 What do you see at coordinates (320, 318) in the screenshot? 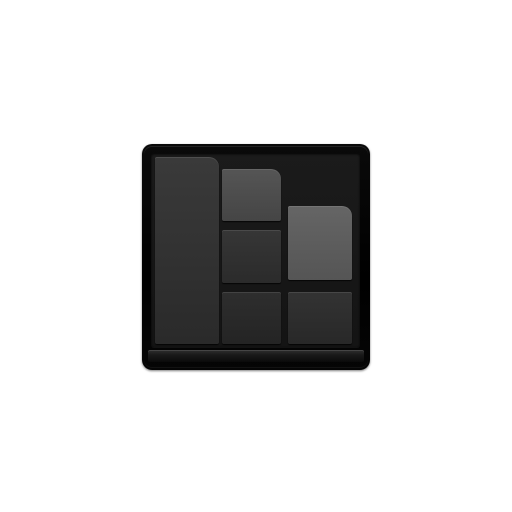
I see `chart-block-right-bottom` at bounding box center [320, 318].